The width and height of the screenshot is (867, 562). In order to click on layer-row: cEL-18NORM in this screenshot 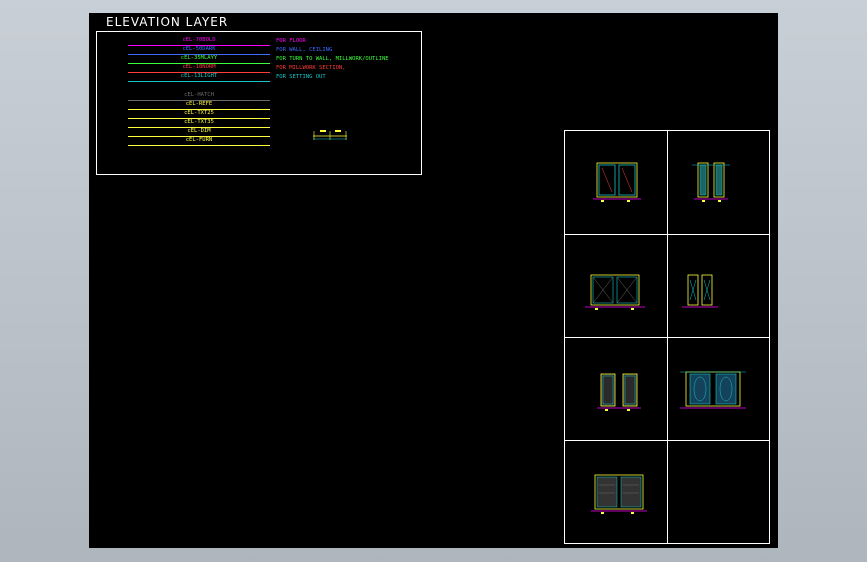, I will do `click(199, 68)`.